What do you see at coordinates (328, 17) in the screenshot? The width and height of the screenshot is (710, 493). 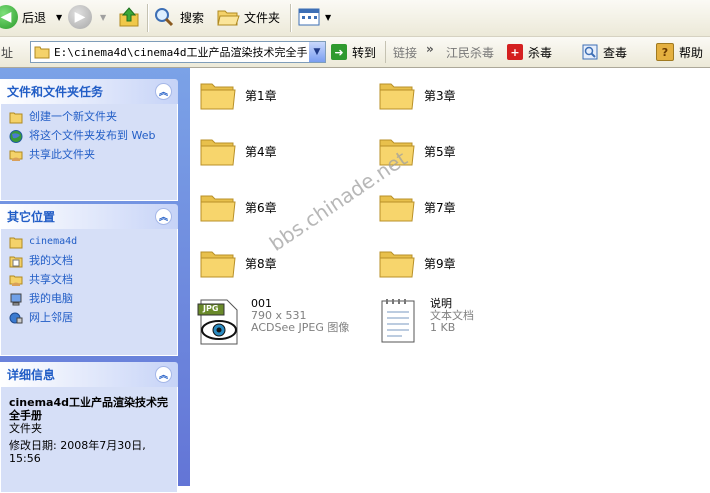 I see `views-dropdown-icon: ▼` at bounding box center [328, 17].